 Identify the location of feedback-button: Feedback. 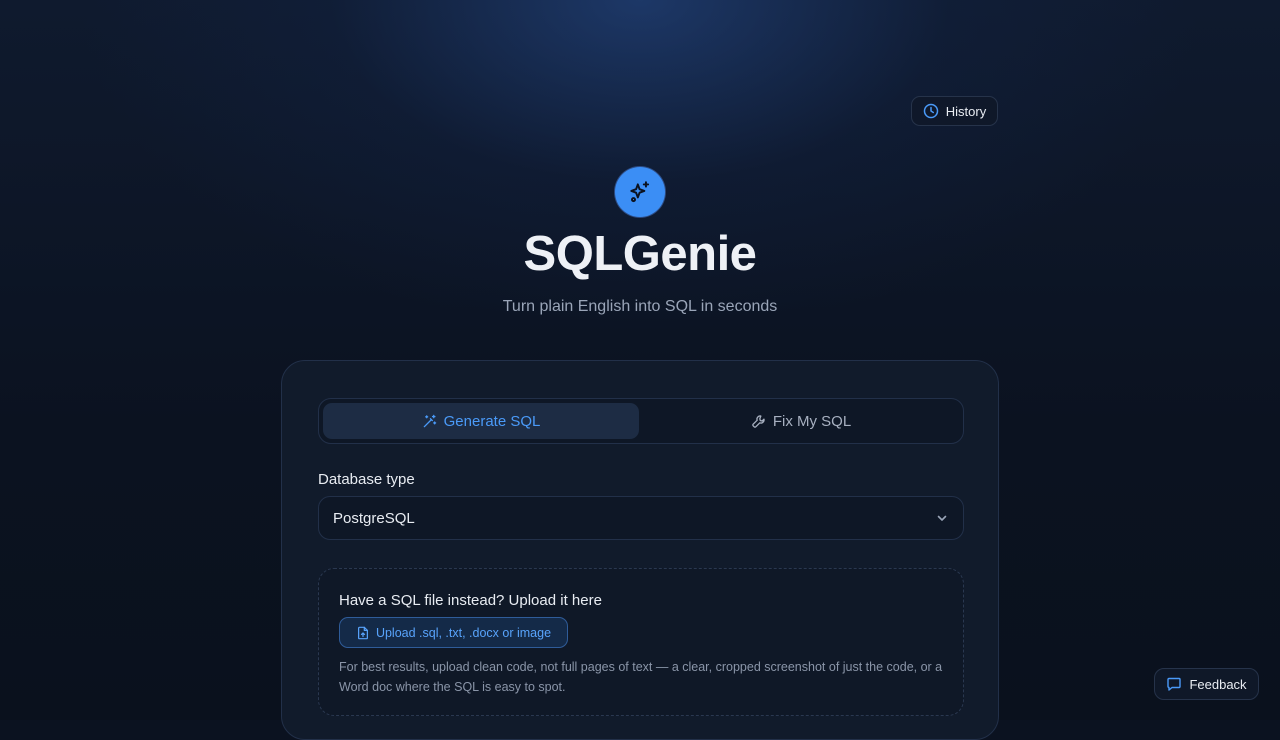
(1206, 684).